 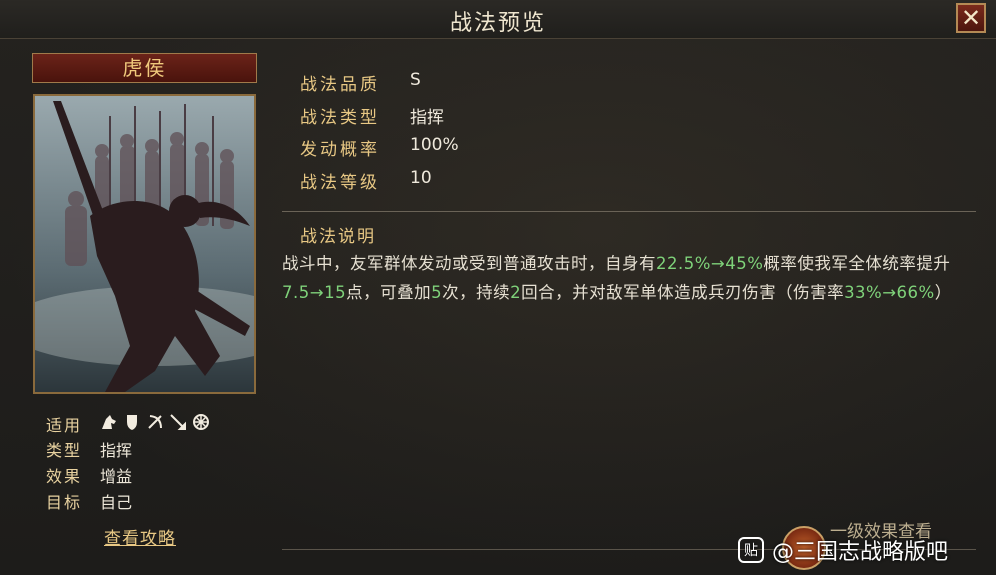 I want to click on skill-level-label: 战法等级, so click(x=340, y=183).